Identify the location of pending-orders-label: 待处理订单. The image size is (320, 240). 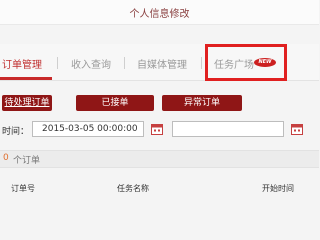
(27, 103).